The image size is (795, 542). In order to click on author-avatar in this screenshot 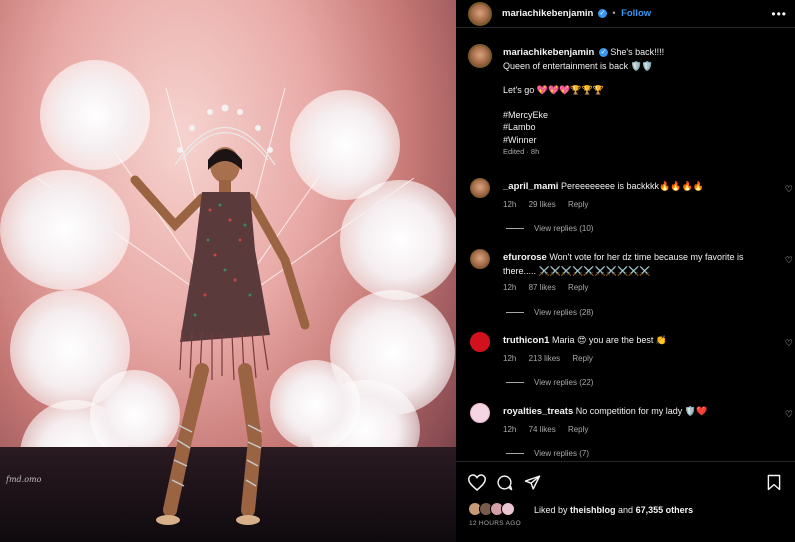, I will do `click(480, 14)`.